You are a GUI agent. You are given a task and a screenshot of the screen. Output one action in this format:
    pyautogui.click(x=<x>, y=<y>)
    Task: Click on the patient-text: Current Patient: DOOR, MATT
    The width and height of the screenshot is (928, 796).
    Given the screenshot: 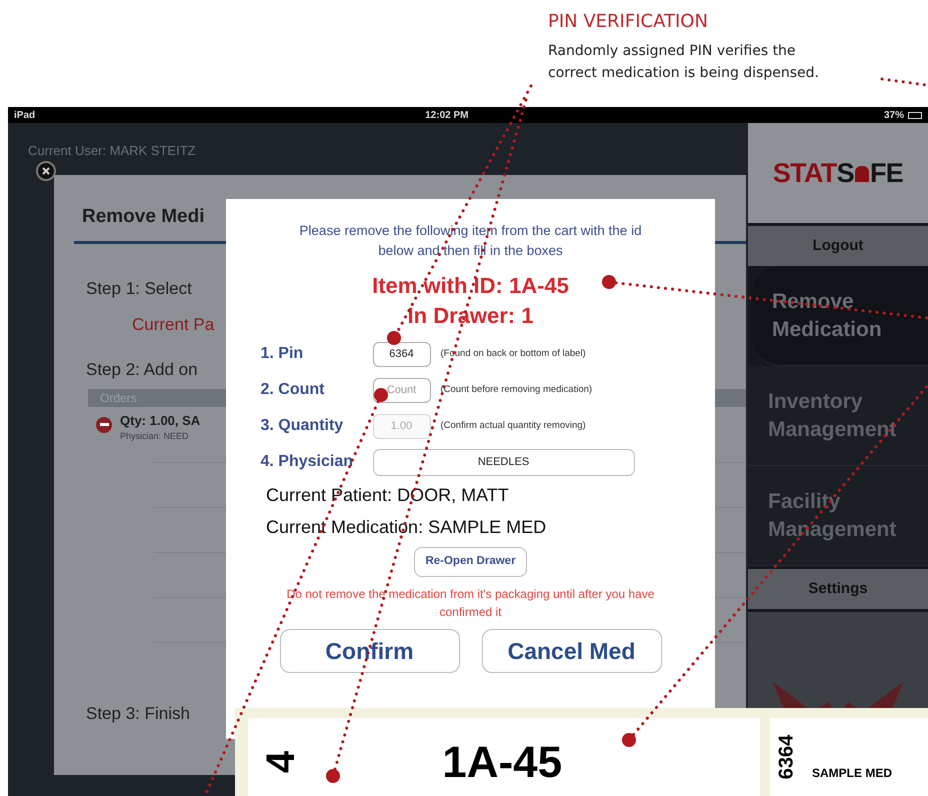 What is the action you would take?
    pyautogui.click(x=387, y=495)
    